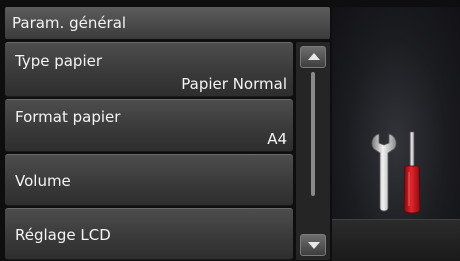  What do you see at coordinates (313, 134) in the screenshot?
I see `scrollbar-thumb` at bounding box center [313, 134].